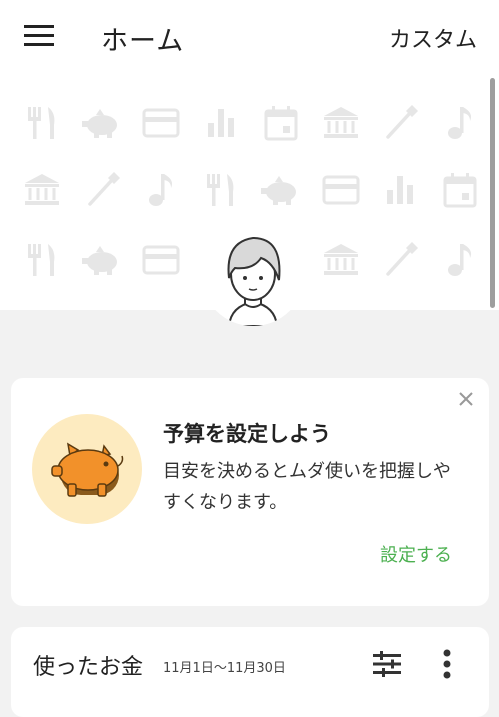  I want to click on scrollbar, so click(492, 193).